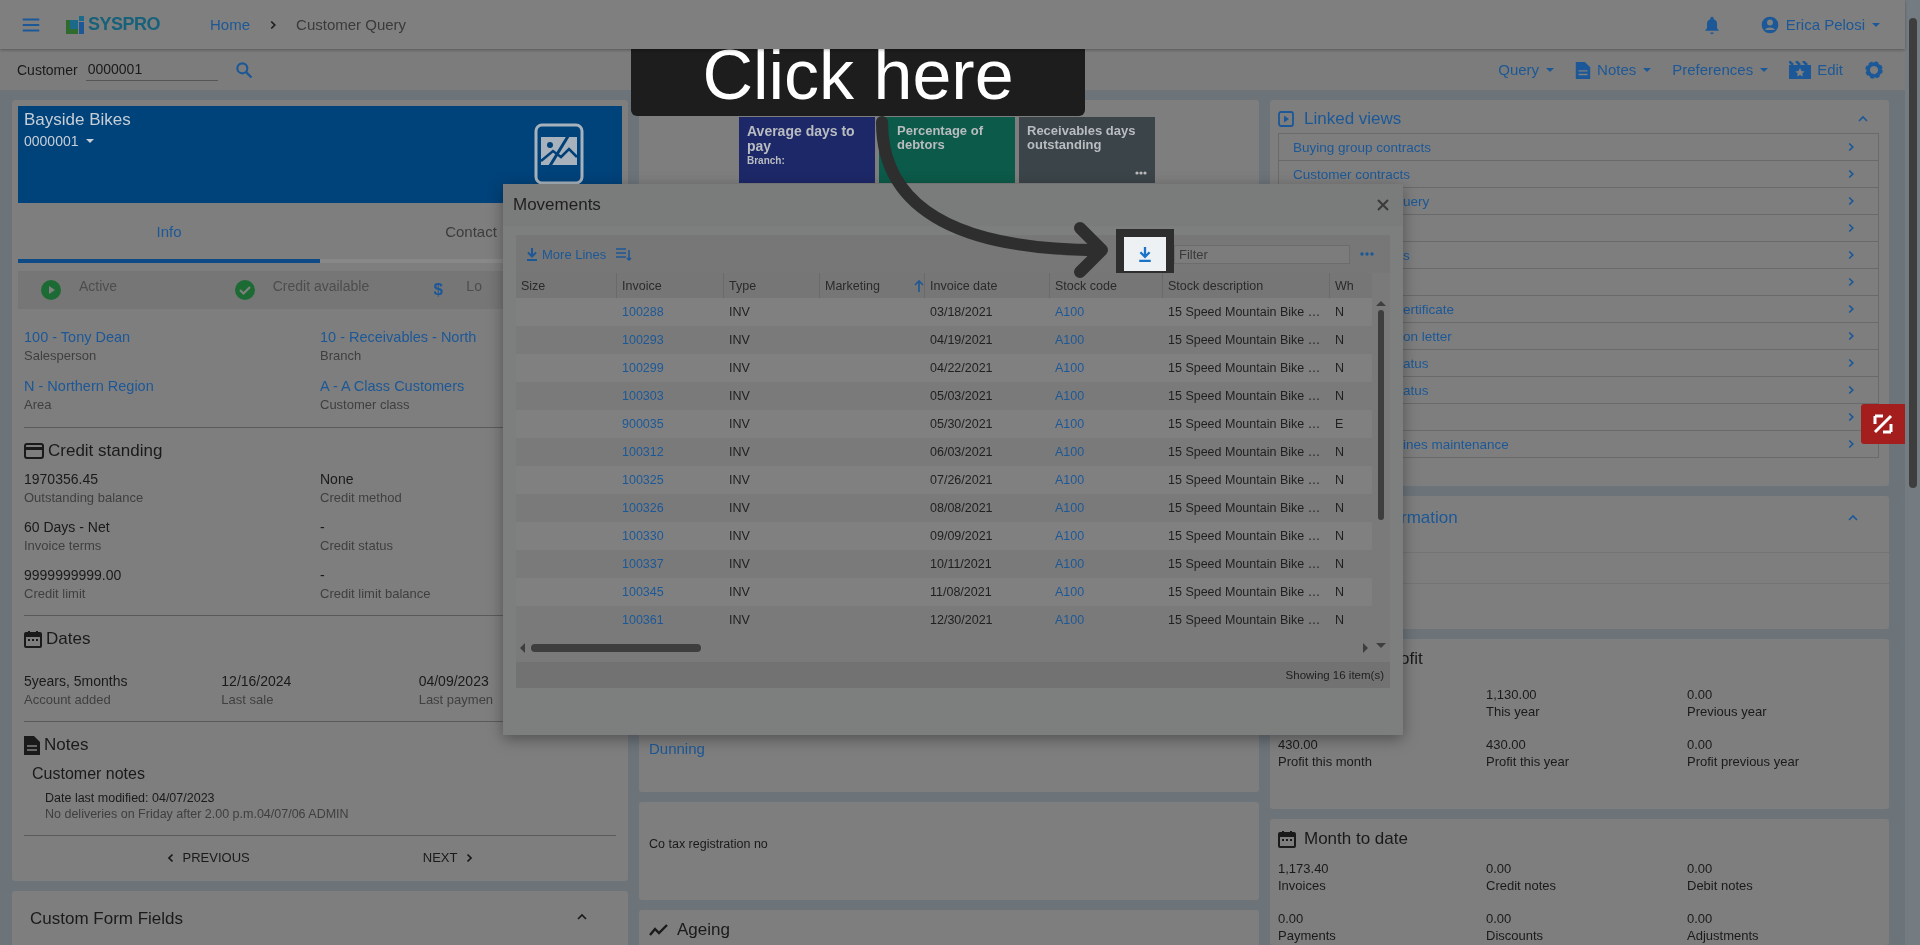  What do you see at coordinates (361, 497) in the screenshot?
I see `field-label: Credit method` at bounding box center [361, 497].